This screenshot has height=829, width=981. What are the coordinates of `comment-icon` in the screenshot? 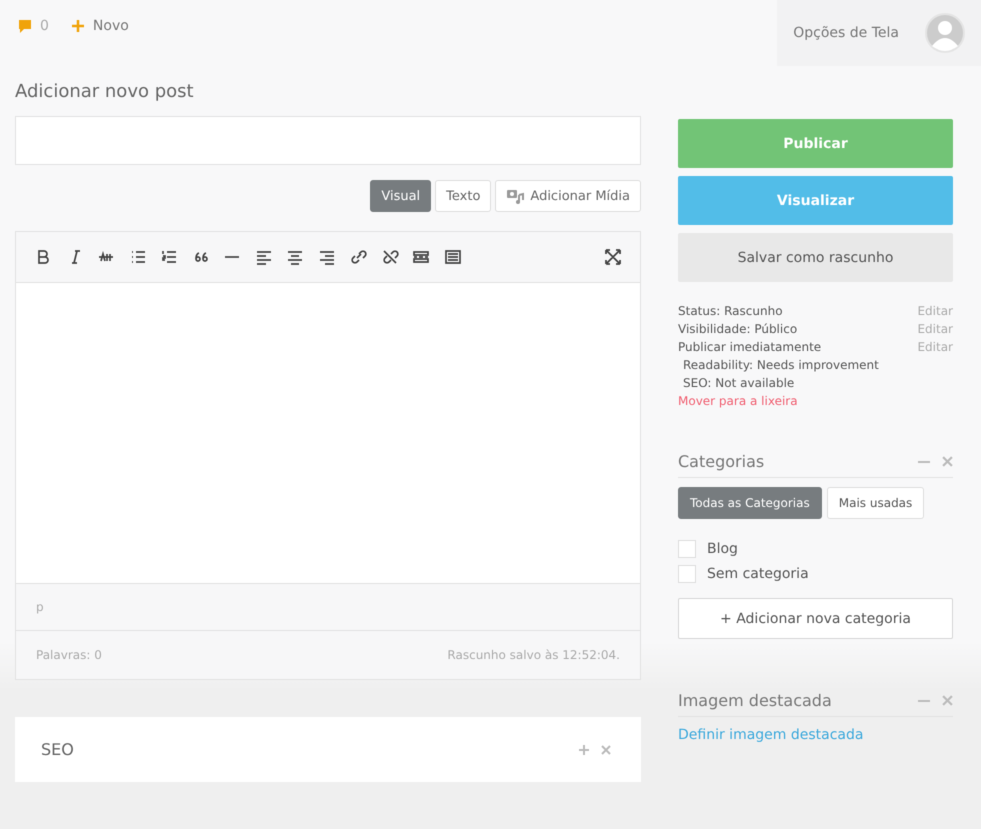 It's located at (25, 26).